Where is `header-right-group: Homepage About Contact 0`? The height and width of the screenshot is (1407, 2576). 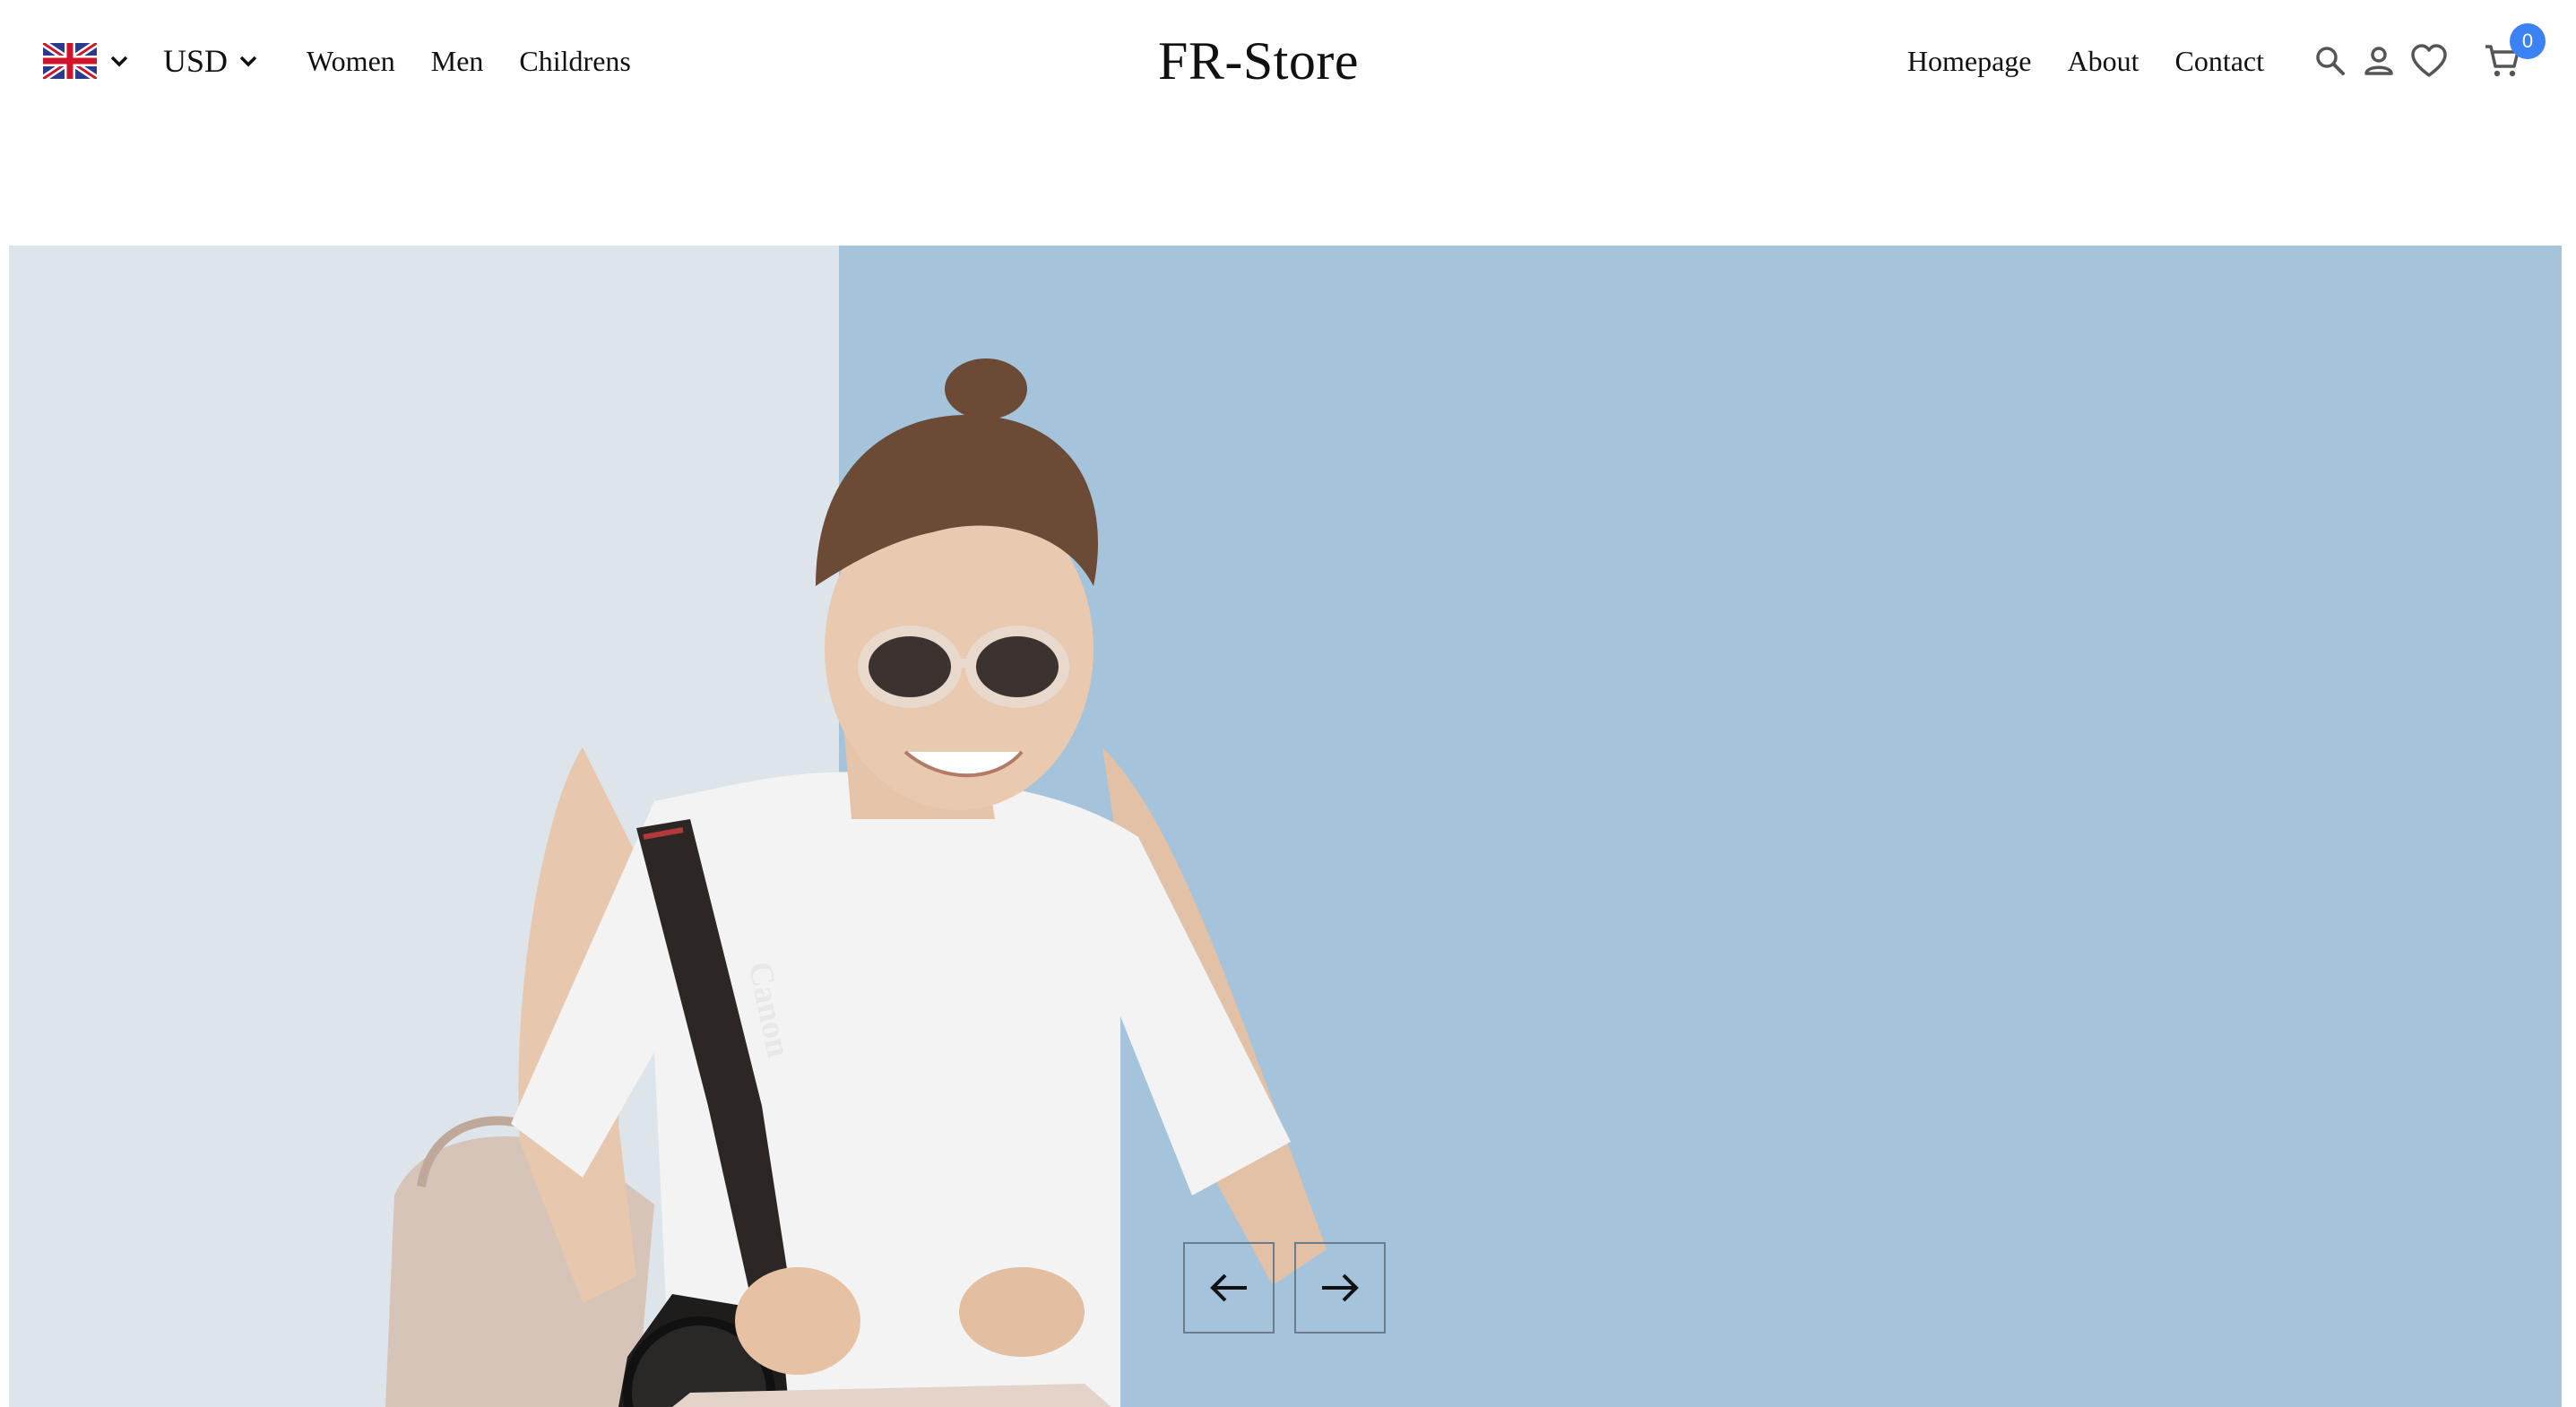 header-right-group: Homepage About Contact 0 is located at coordinates (2226, 55).